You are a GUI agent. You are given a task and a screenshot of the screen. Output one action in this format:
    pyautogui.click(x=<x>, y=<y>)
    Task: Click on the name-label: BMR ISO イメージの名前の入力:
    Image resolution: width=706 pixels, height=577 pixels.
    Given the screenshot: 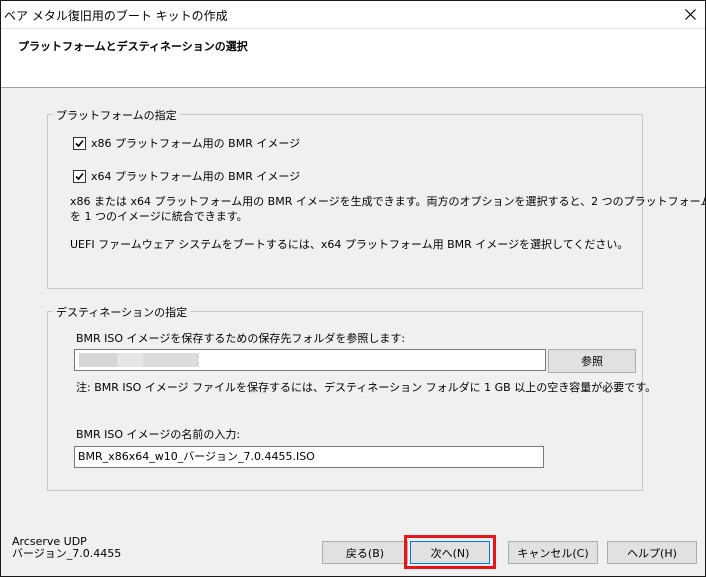 What is the action you would take?
    pyautogui.click(x=158, y=434)
    